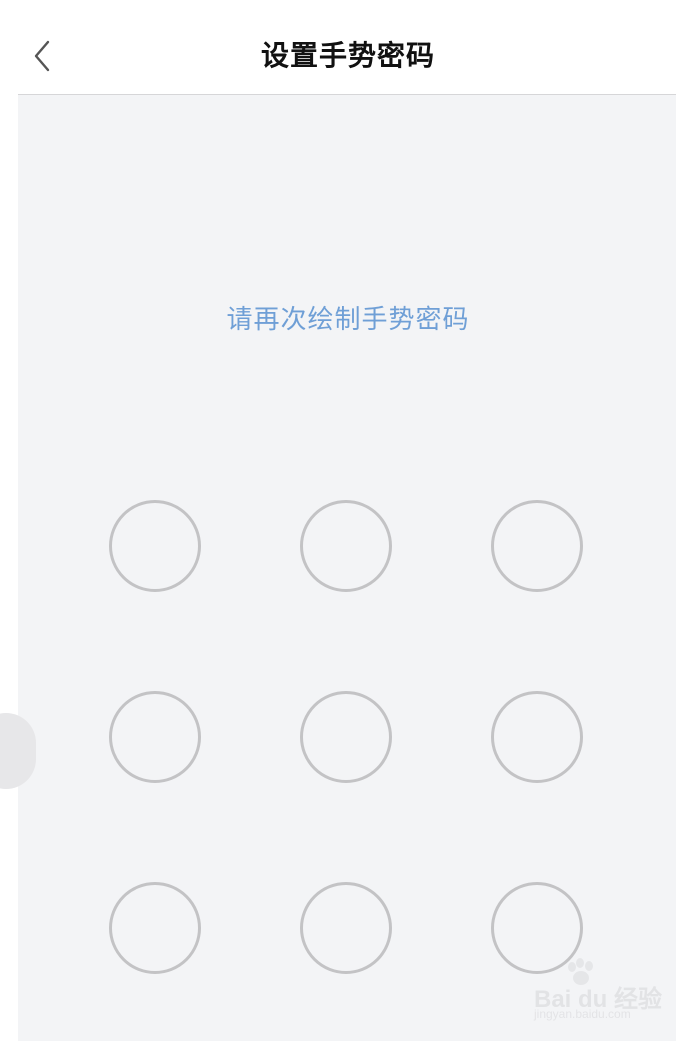 This screenshot has width=676, height=1041. Describe the element at coordinates (582, 1014) in the screenshot. I see `watermark-sub-text: jingyan.baidu.com` at that location.